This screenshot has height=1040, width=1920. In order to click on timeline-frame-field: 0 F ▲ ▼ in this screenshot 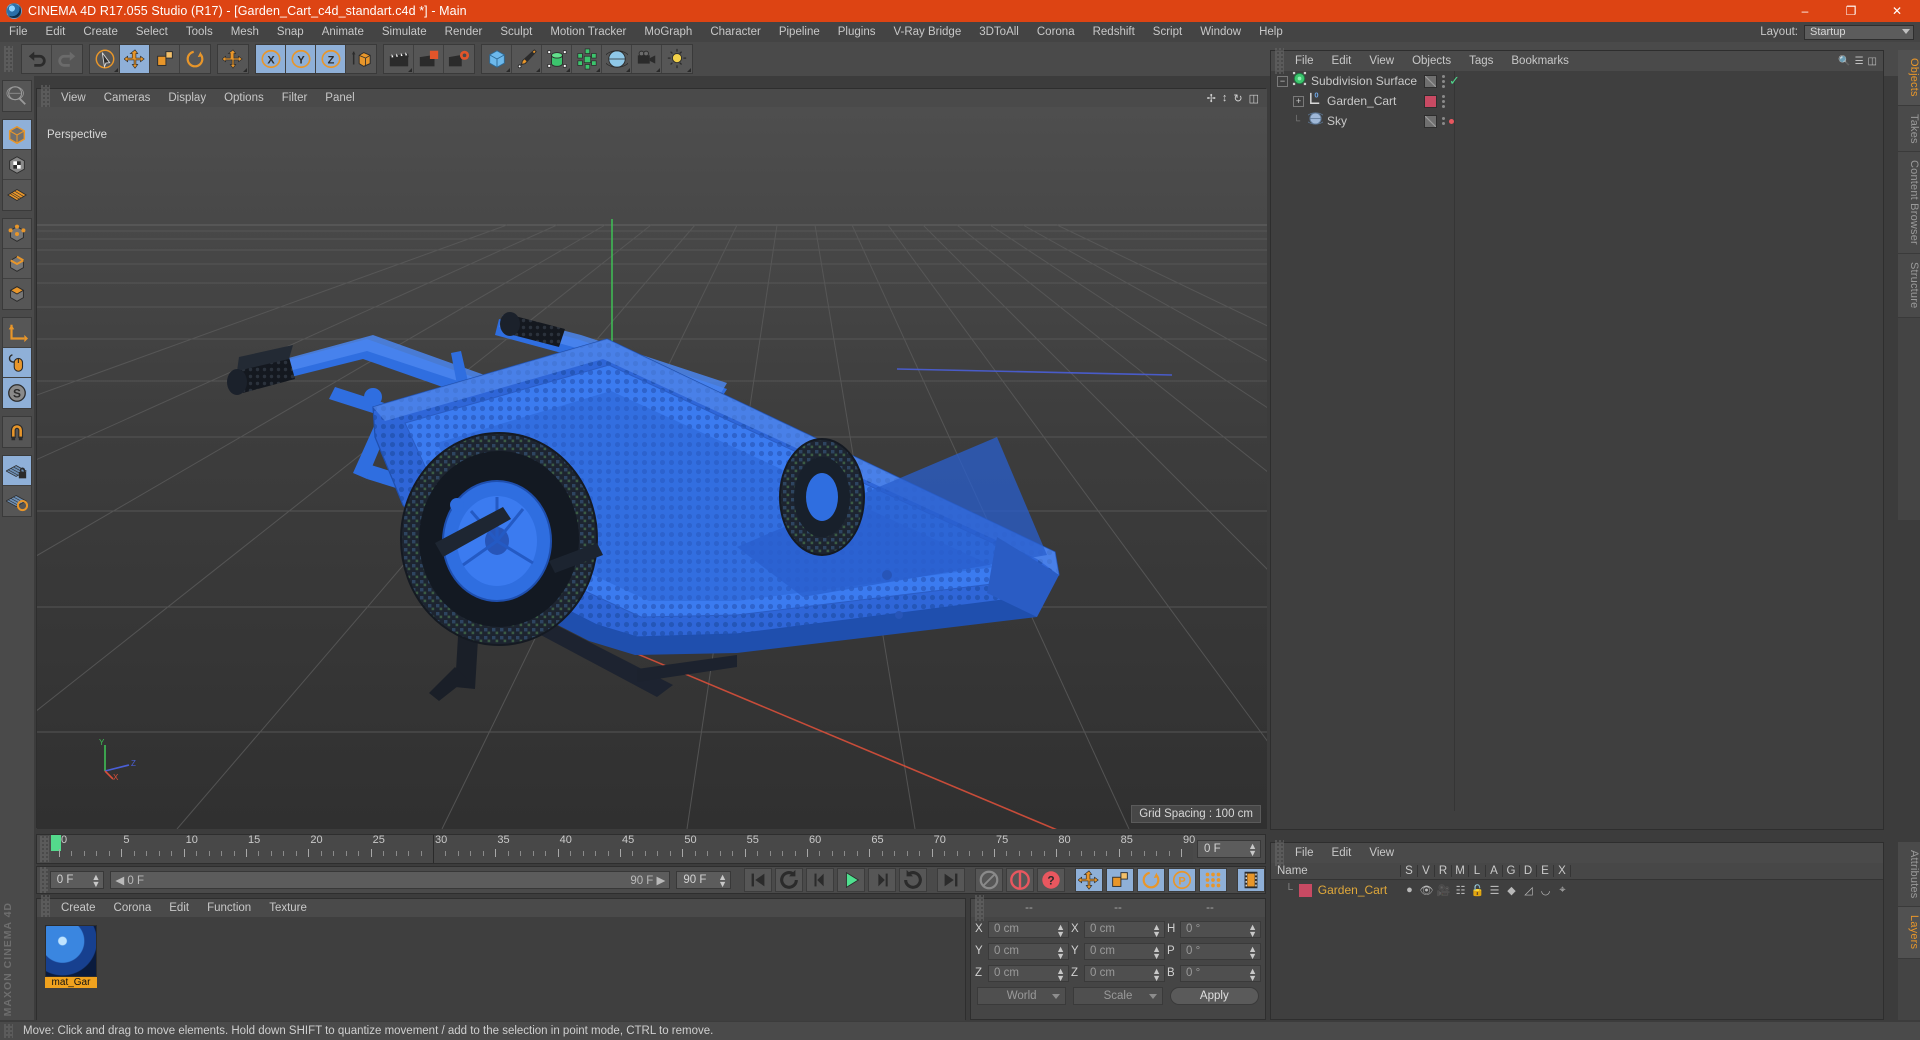, I will do `click(1229, 849)`.